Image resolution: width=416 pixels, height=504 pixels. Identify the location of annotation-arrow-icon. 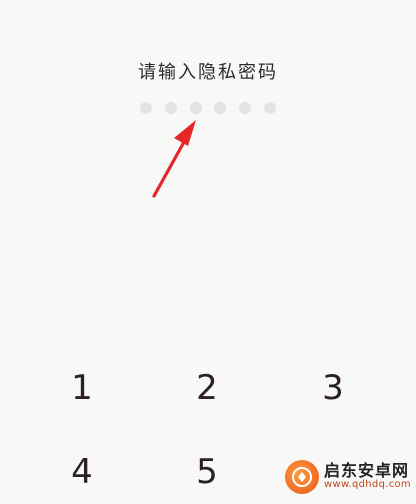
(174, 159).